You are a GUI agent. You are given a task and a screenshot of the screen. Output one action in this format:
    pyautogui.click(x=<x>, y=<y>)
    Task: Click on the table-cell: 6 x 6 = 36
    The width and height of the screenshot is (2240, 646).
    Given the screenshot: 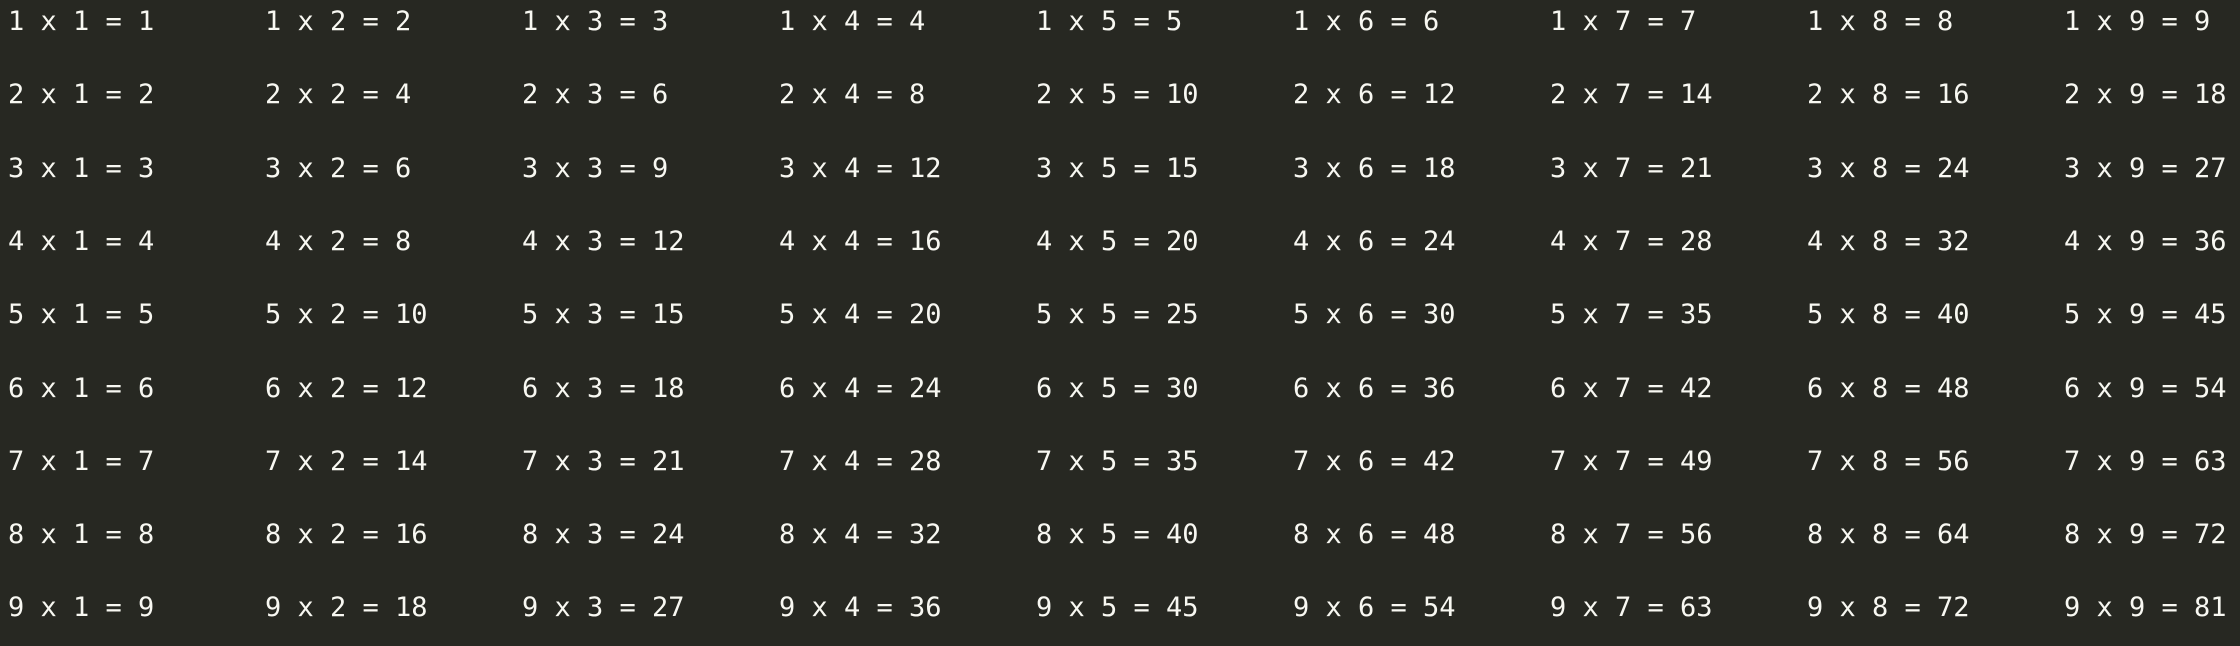 What is the action you would take?
    pyautogui.click(x=1374, y=388)
    